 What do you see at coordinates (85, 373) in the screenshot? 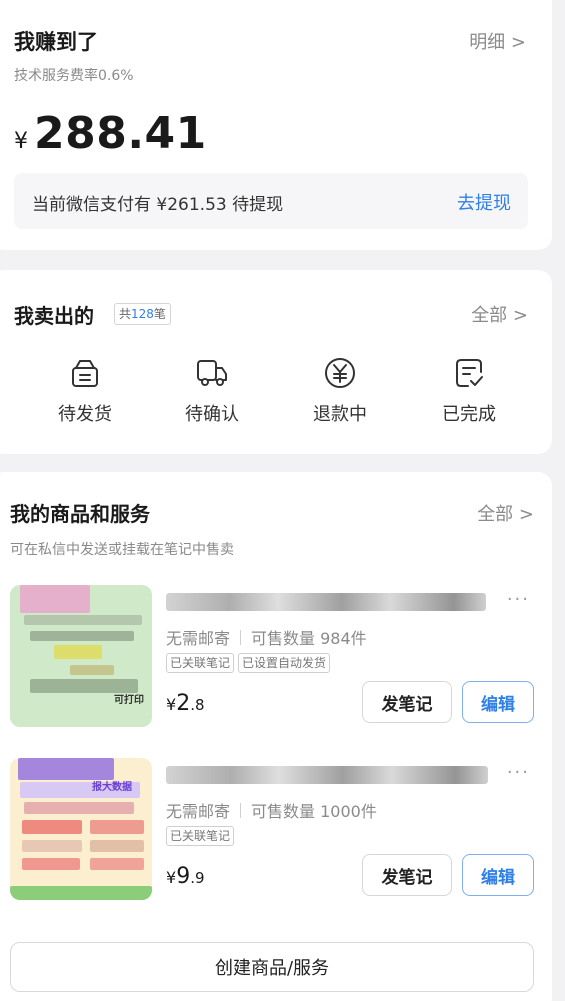
I see `box-icon` at bounding box center [85, 373].